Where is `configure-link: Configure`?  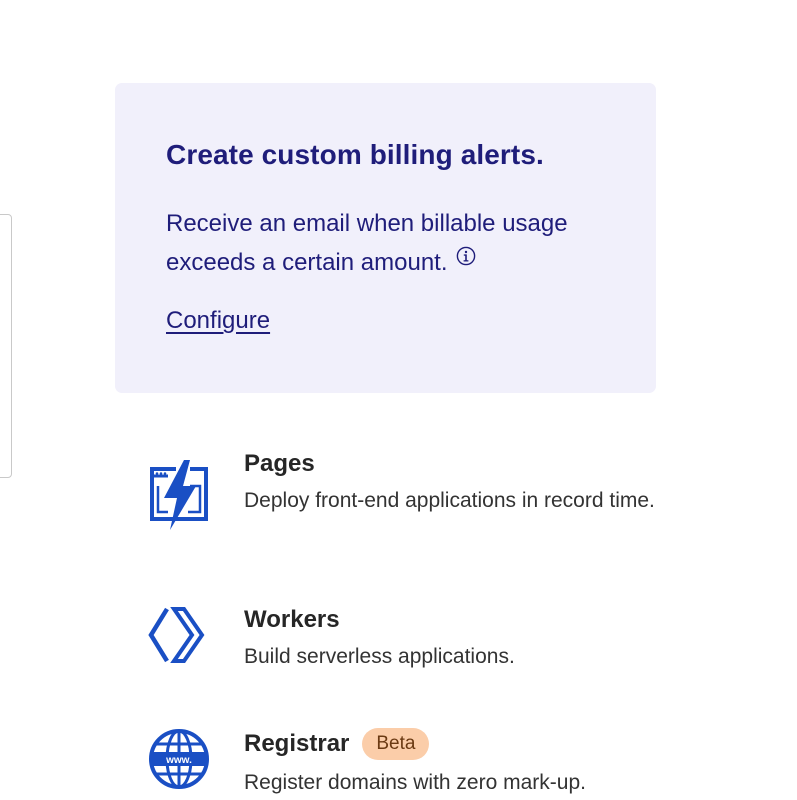
configure-link: Configure is located at coordinates (218, 321).